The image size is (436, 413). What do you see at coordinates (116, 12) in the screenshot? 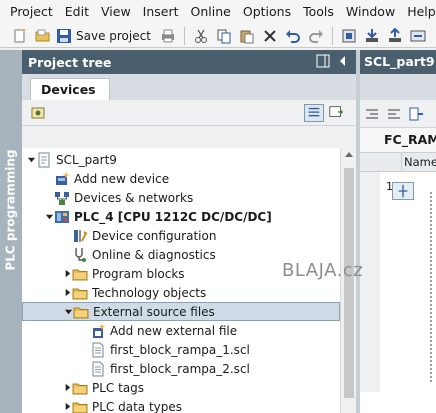
I see `menu-item-view: View` at bounding box center [116, 12].